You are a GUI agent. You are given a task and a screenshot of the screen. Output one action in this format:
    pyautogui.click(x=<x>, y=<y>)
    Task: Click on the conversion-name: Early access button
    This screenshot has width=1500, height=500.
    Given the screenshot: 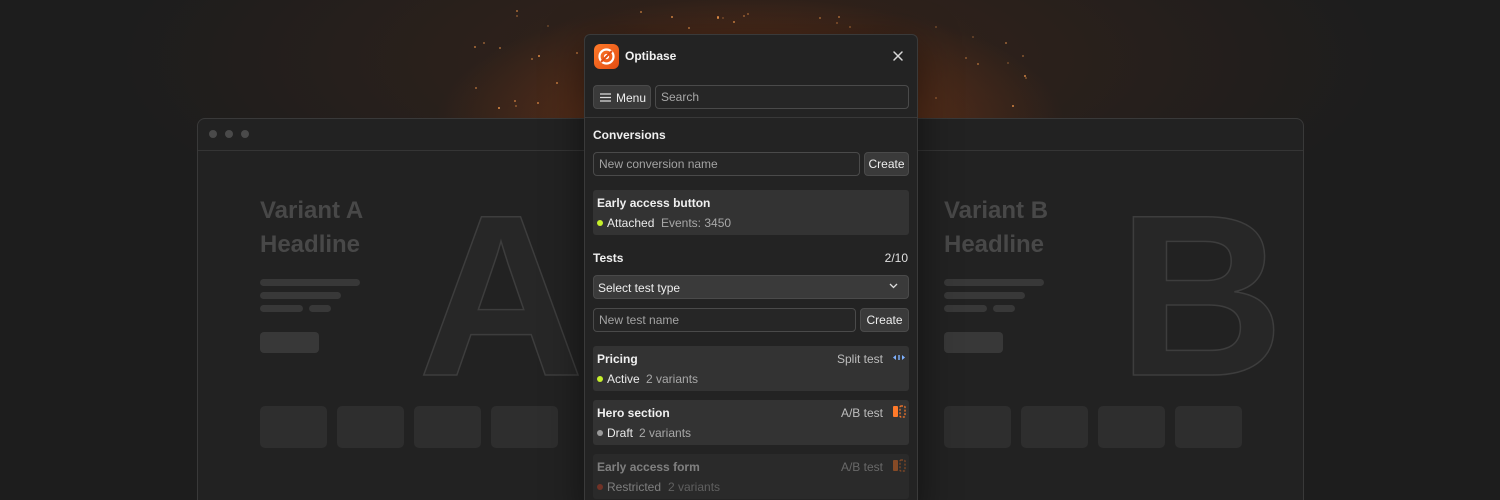 What is the action you would take?
    pyautogui.click(x=654, y=203)
    